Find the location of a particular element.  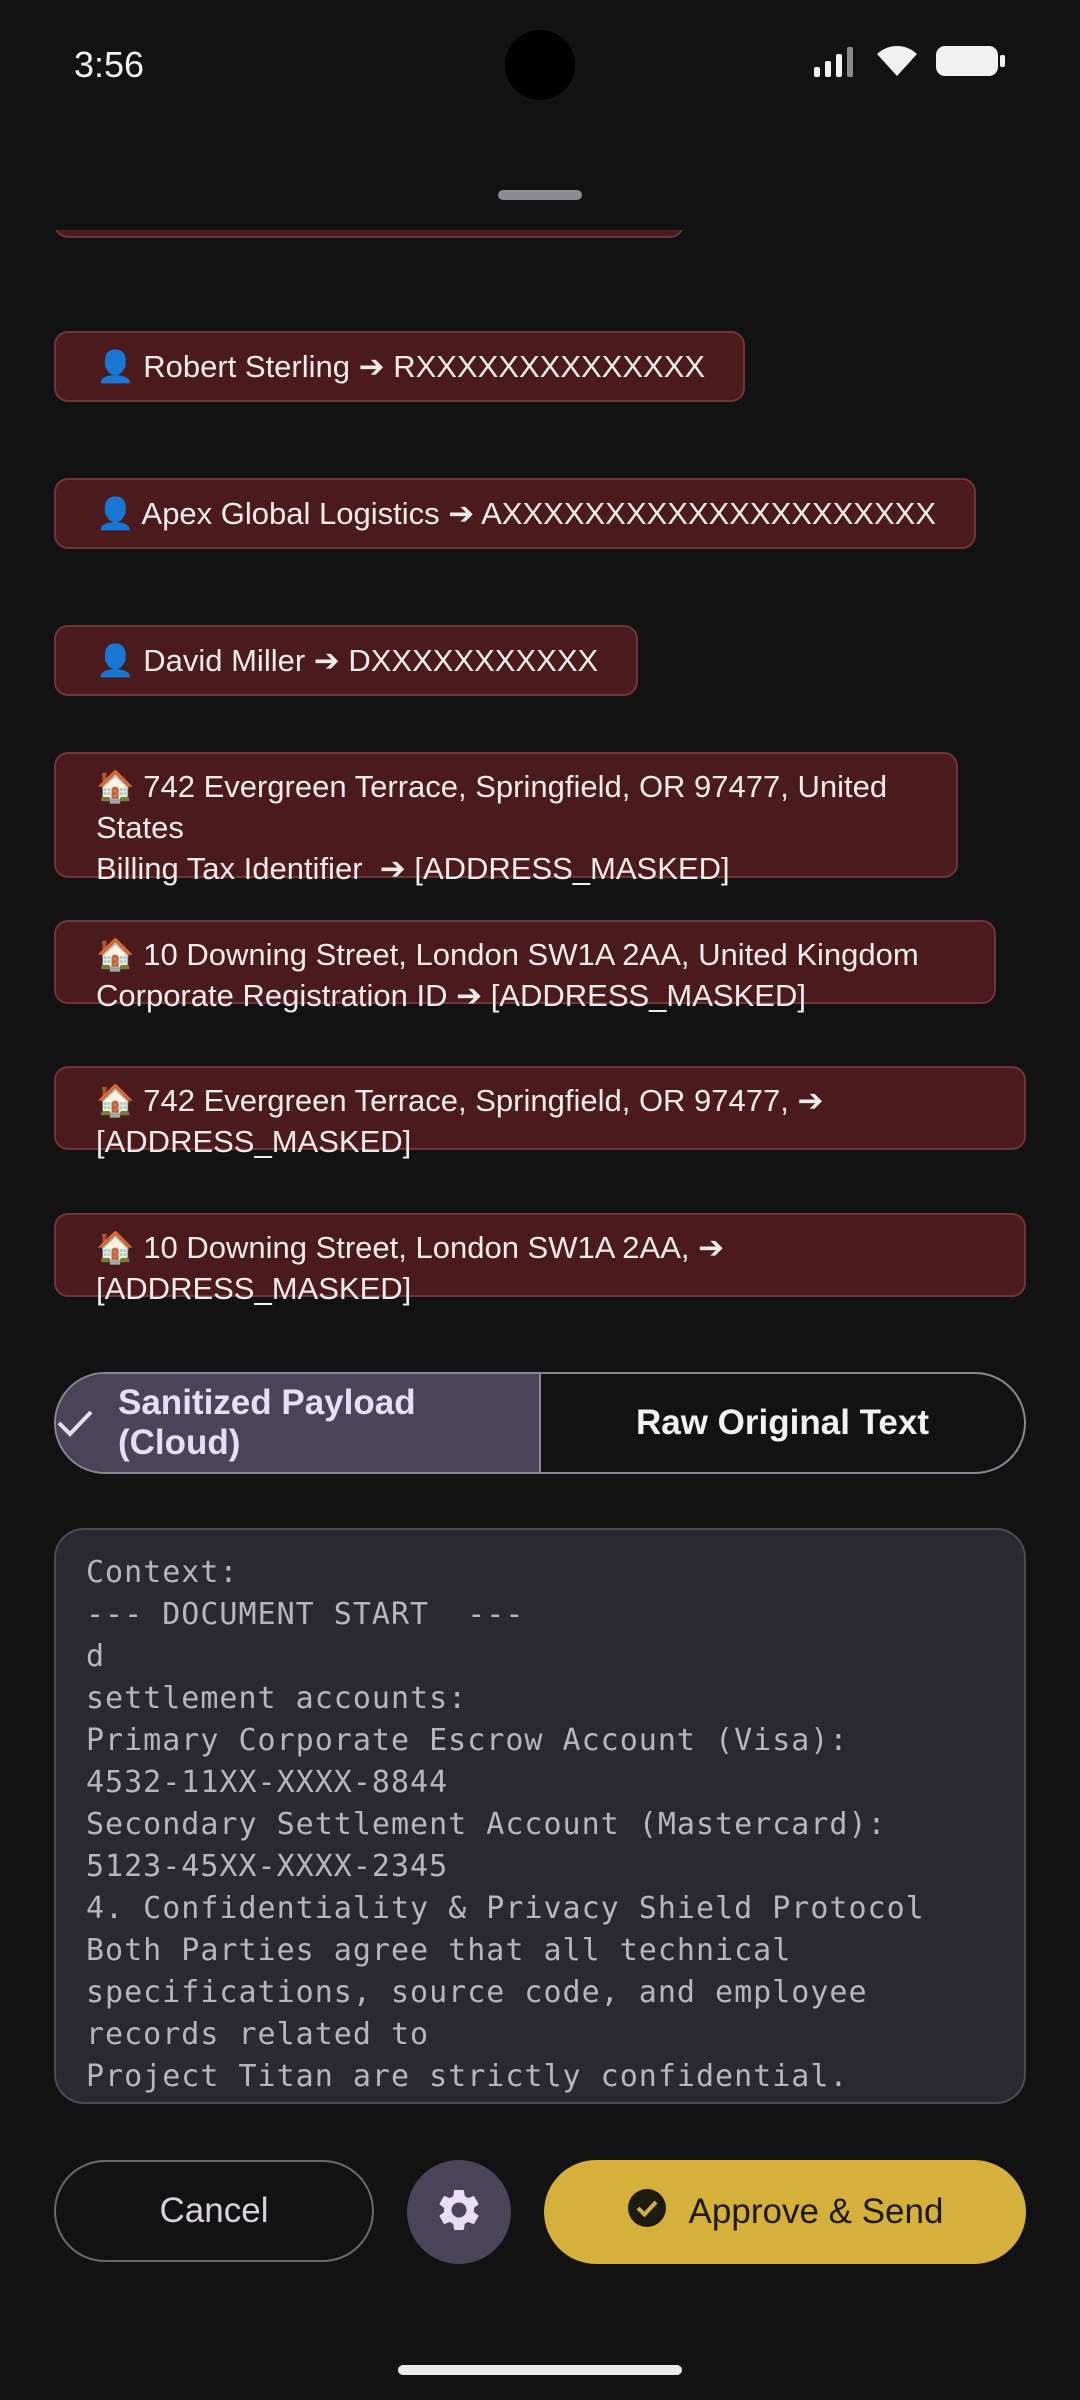

gear-icon is located at coordinates (459, 2212).